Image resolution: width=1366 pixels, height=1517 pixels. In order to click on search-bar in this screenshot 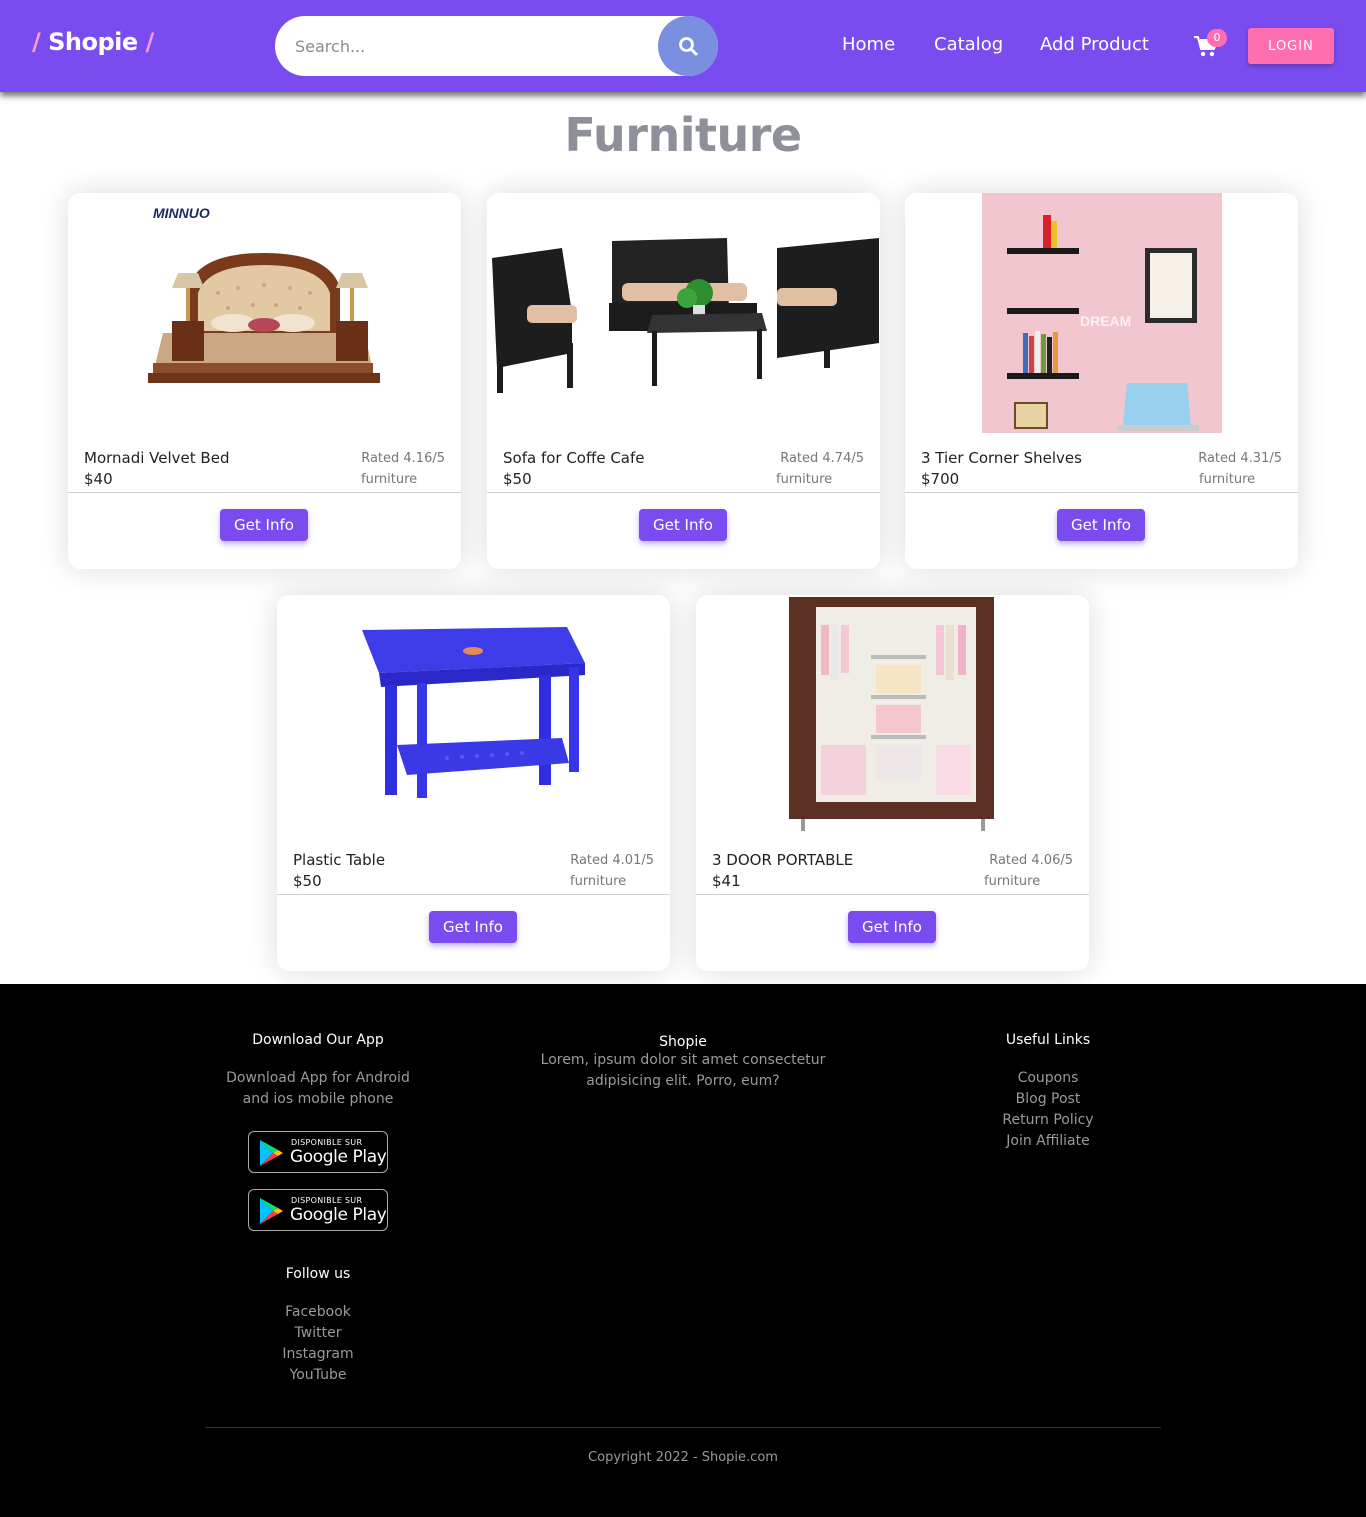, I will do `click(496, 46)`.